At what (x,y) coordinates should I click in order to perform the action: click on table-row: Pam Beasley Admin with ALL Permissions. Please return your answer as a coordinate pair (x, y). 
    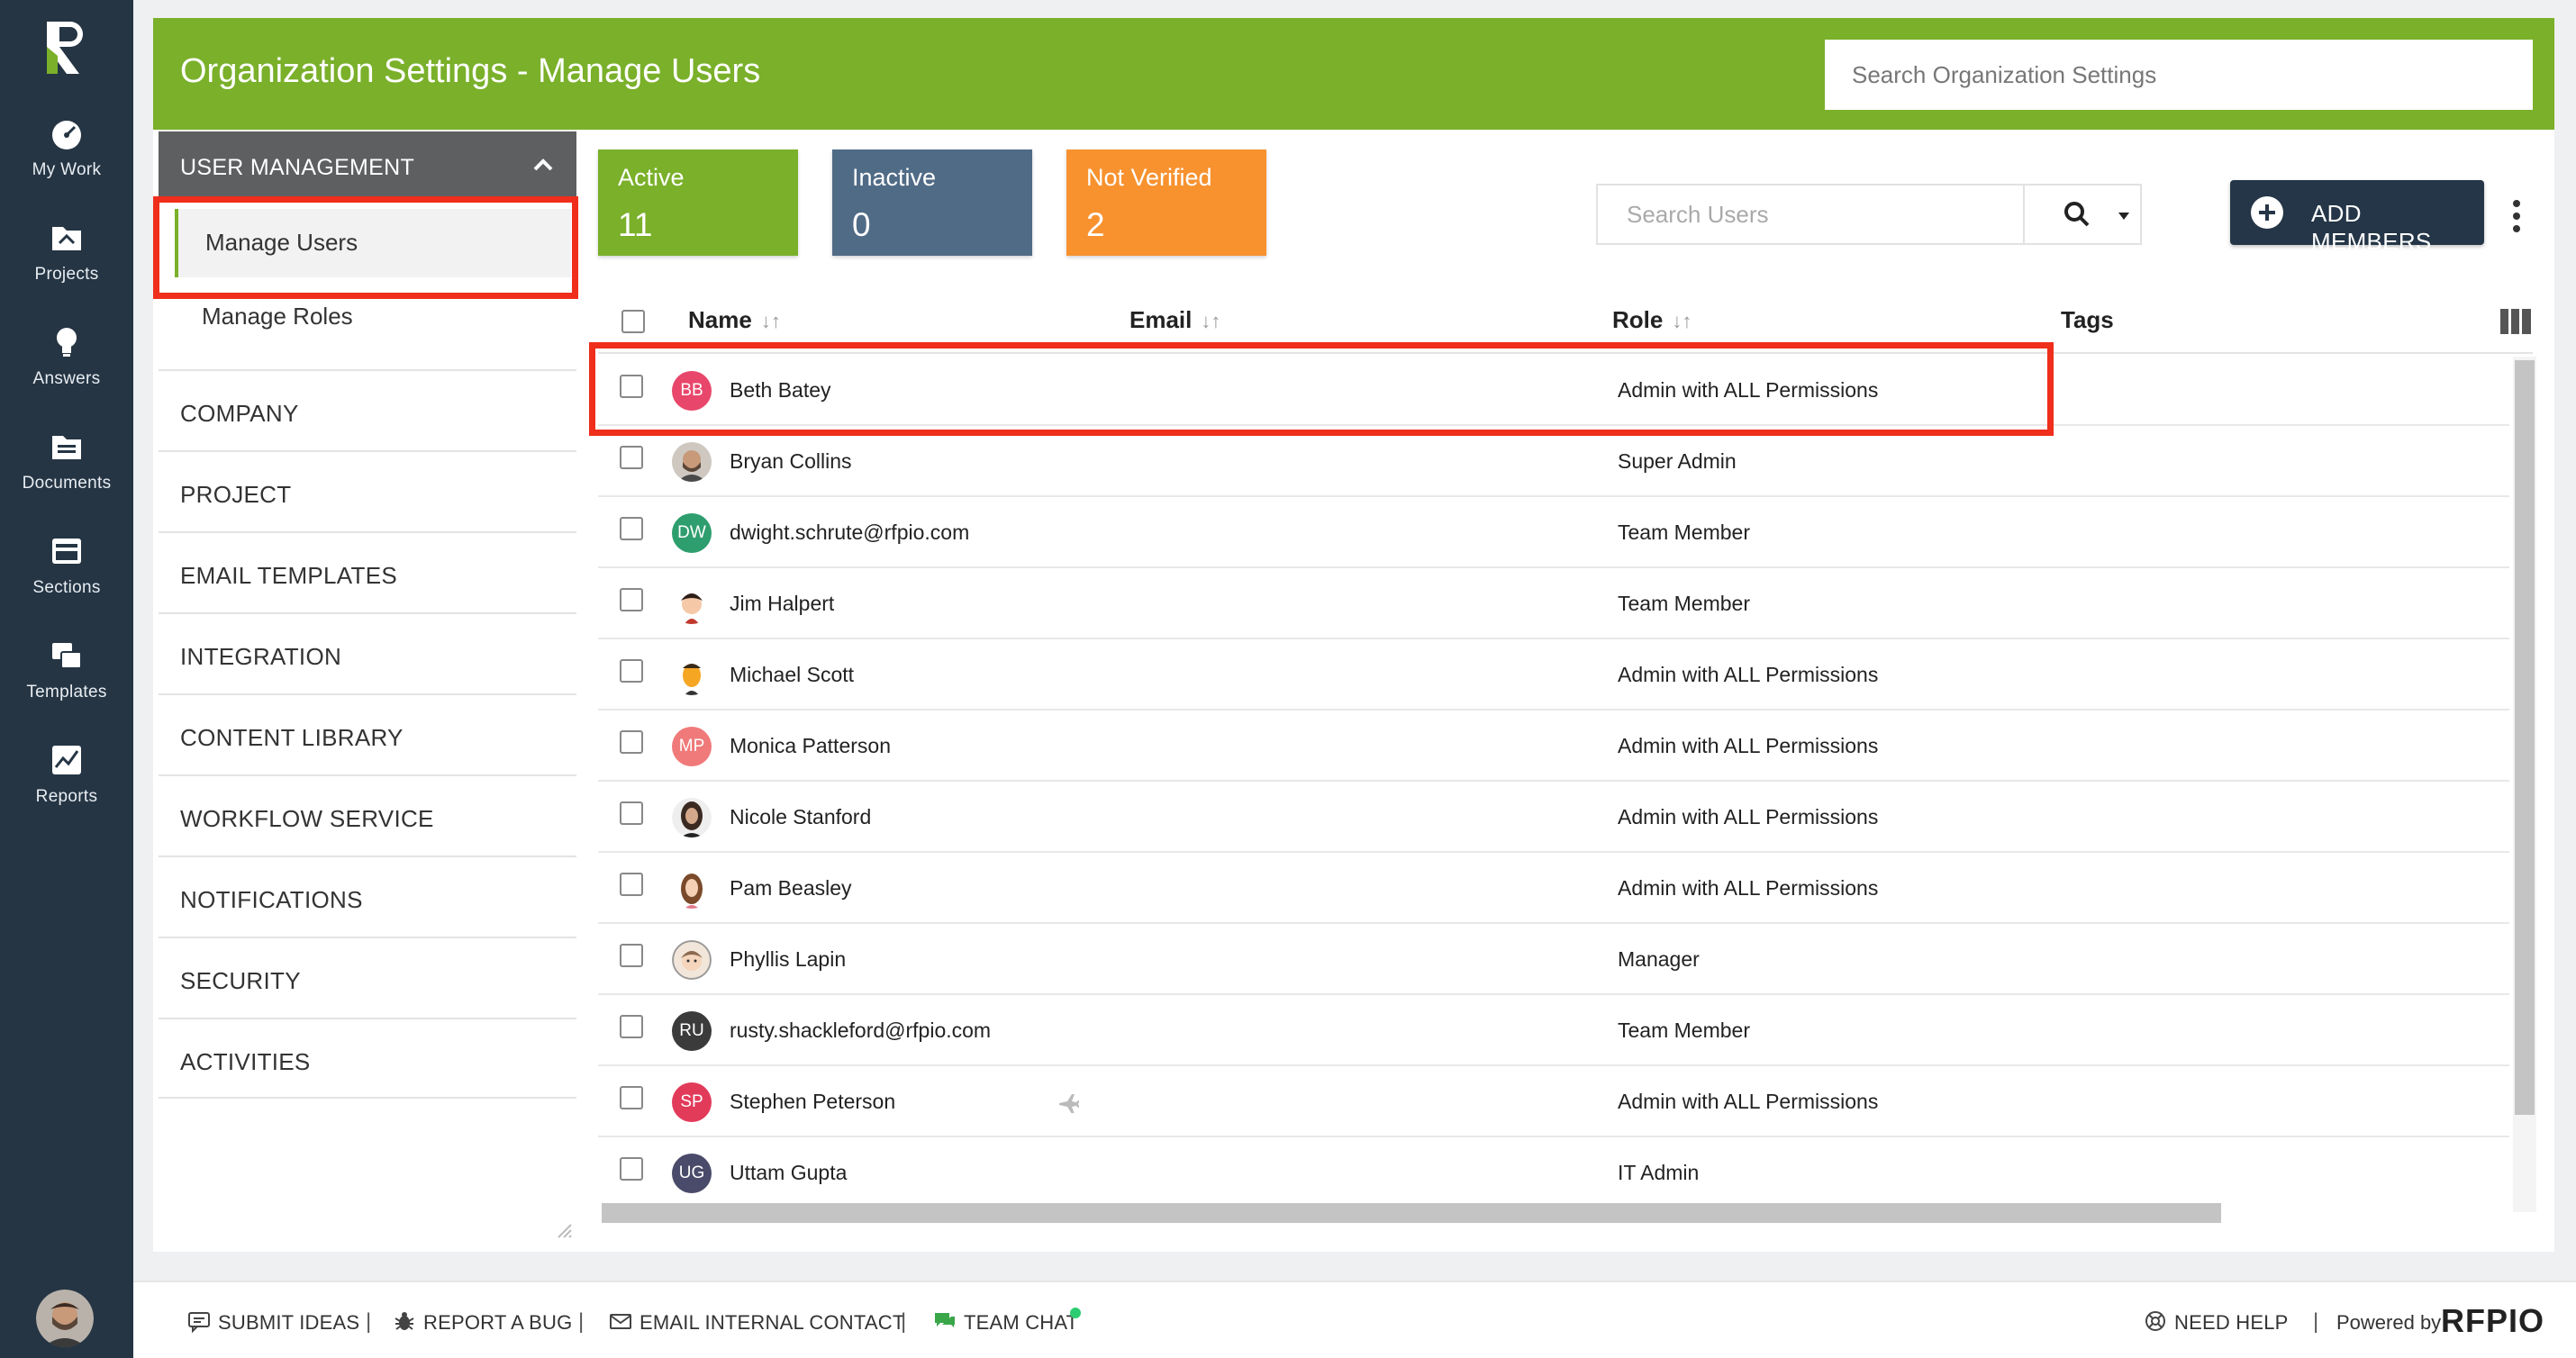
    Looking at the image, I should click on (1553, 889).